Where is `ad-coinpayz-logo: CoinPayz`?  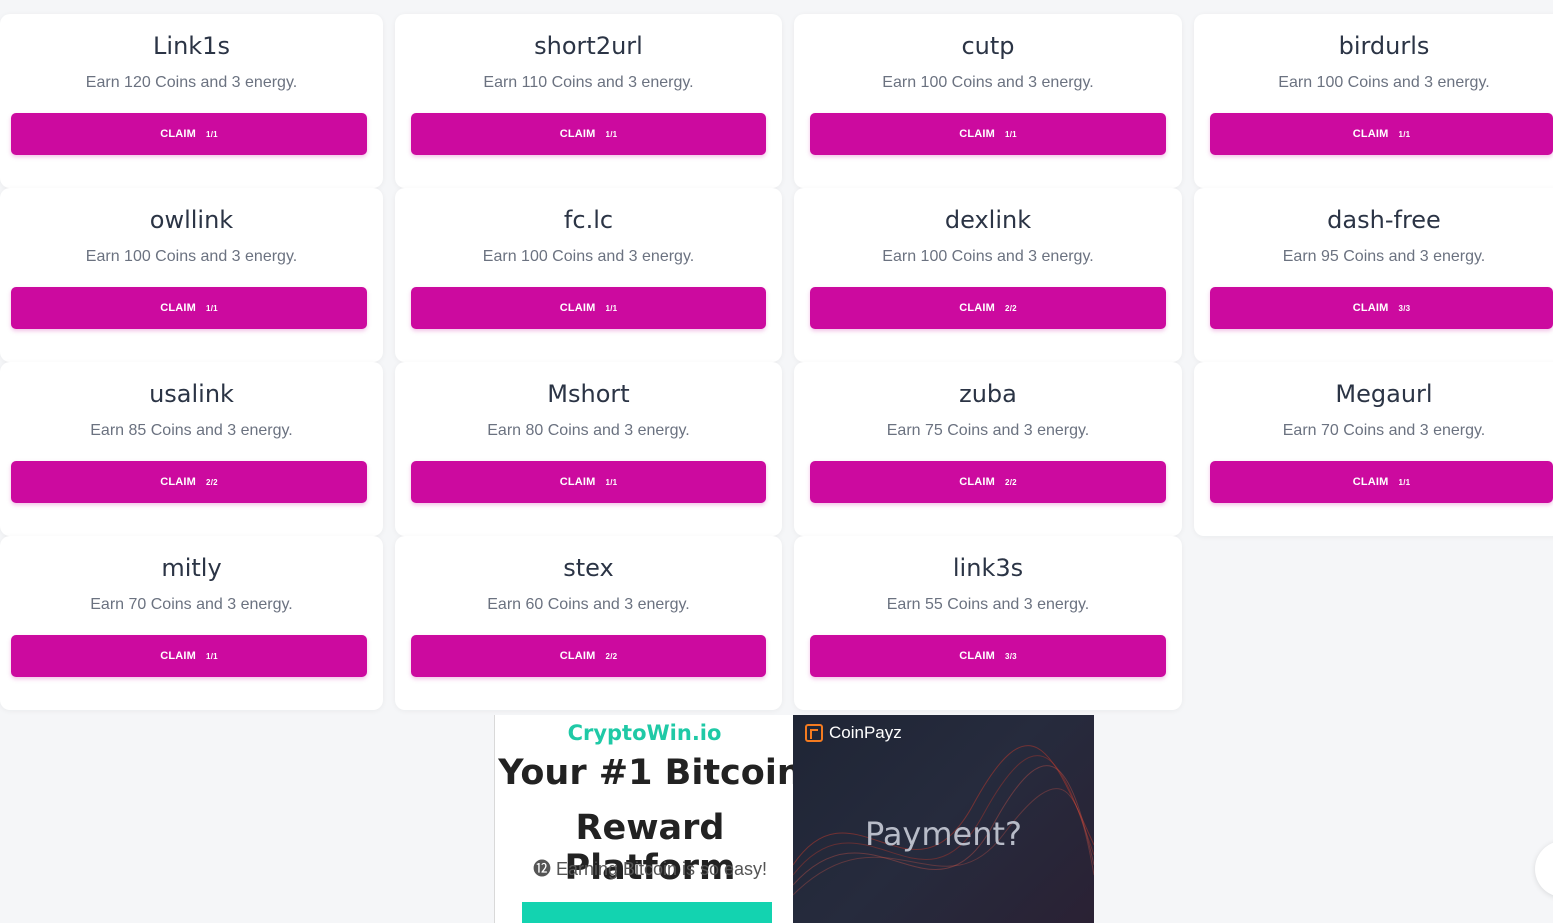 ad-coinpayz-logo: CoinPayz is located at coordinates (853, 733).